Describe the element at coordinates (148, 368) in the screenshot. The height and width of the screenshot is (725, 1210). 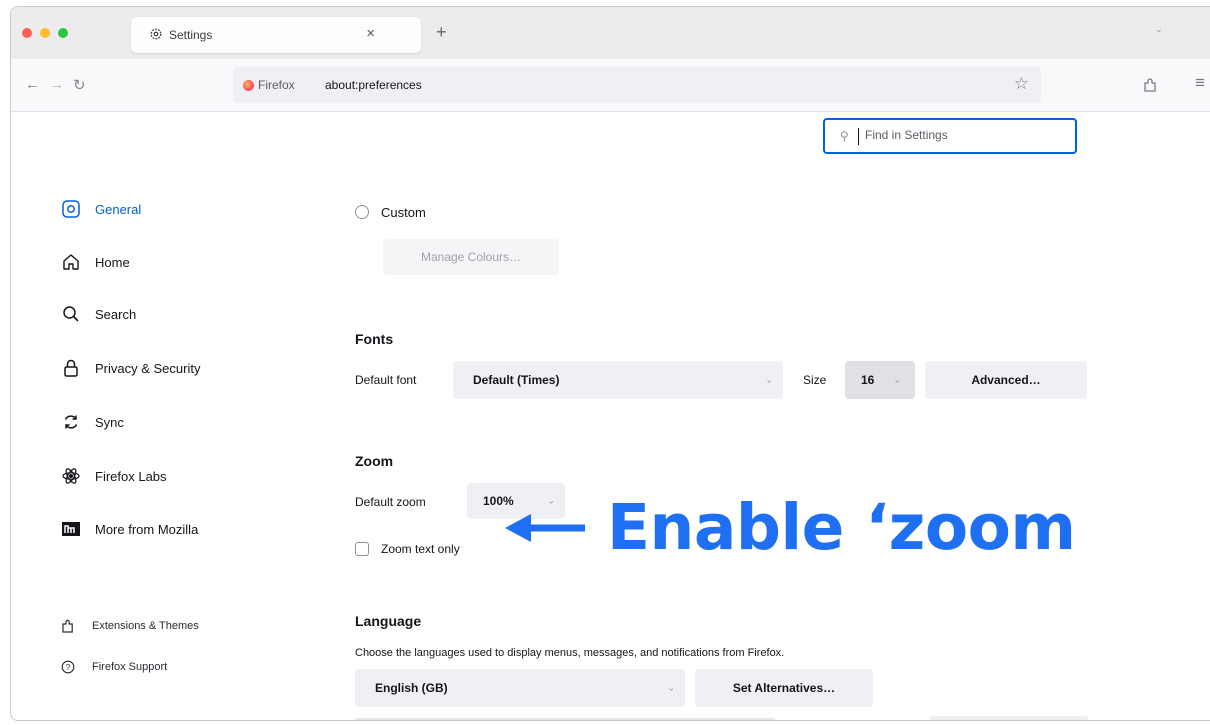
I see `sidebar-item-label: Privacy & Security` at that location.